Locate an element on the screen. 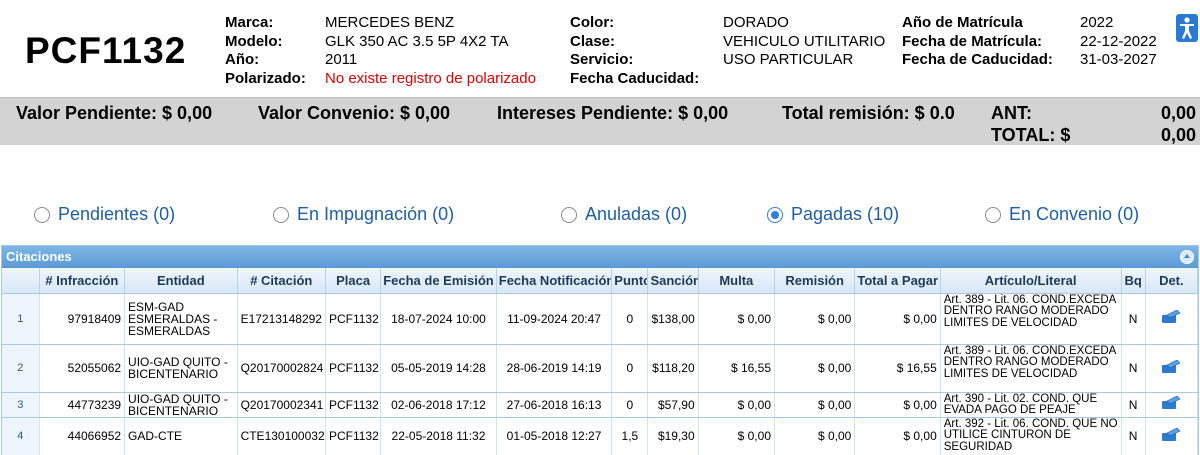  collapse-icon is located at coordinates (1187, 257).